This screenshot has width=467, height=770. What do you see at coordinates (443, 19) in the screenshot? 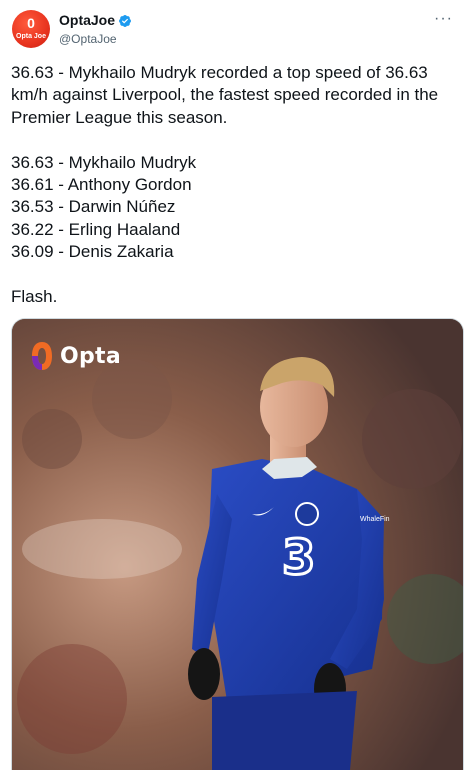
I see `more-options-icon: ···` at bounding box center [443, 19].